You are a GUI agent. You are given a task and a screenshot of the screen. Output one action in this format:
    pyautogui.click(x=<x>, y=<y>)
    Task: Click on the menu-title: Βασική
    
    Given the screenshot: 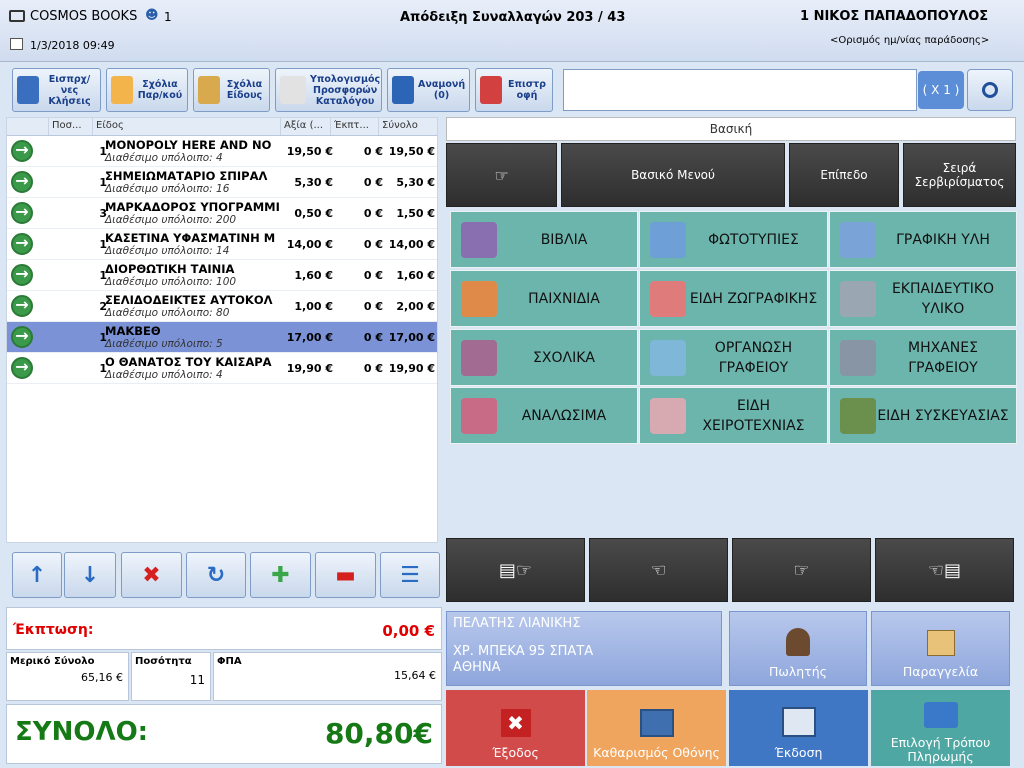 What is the action you would take?
    pyautogui.click(x=731, y=129)
    